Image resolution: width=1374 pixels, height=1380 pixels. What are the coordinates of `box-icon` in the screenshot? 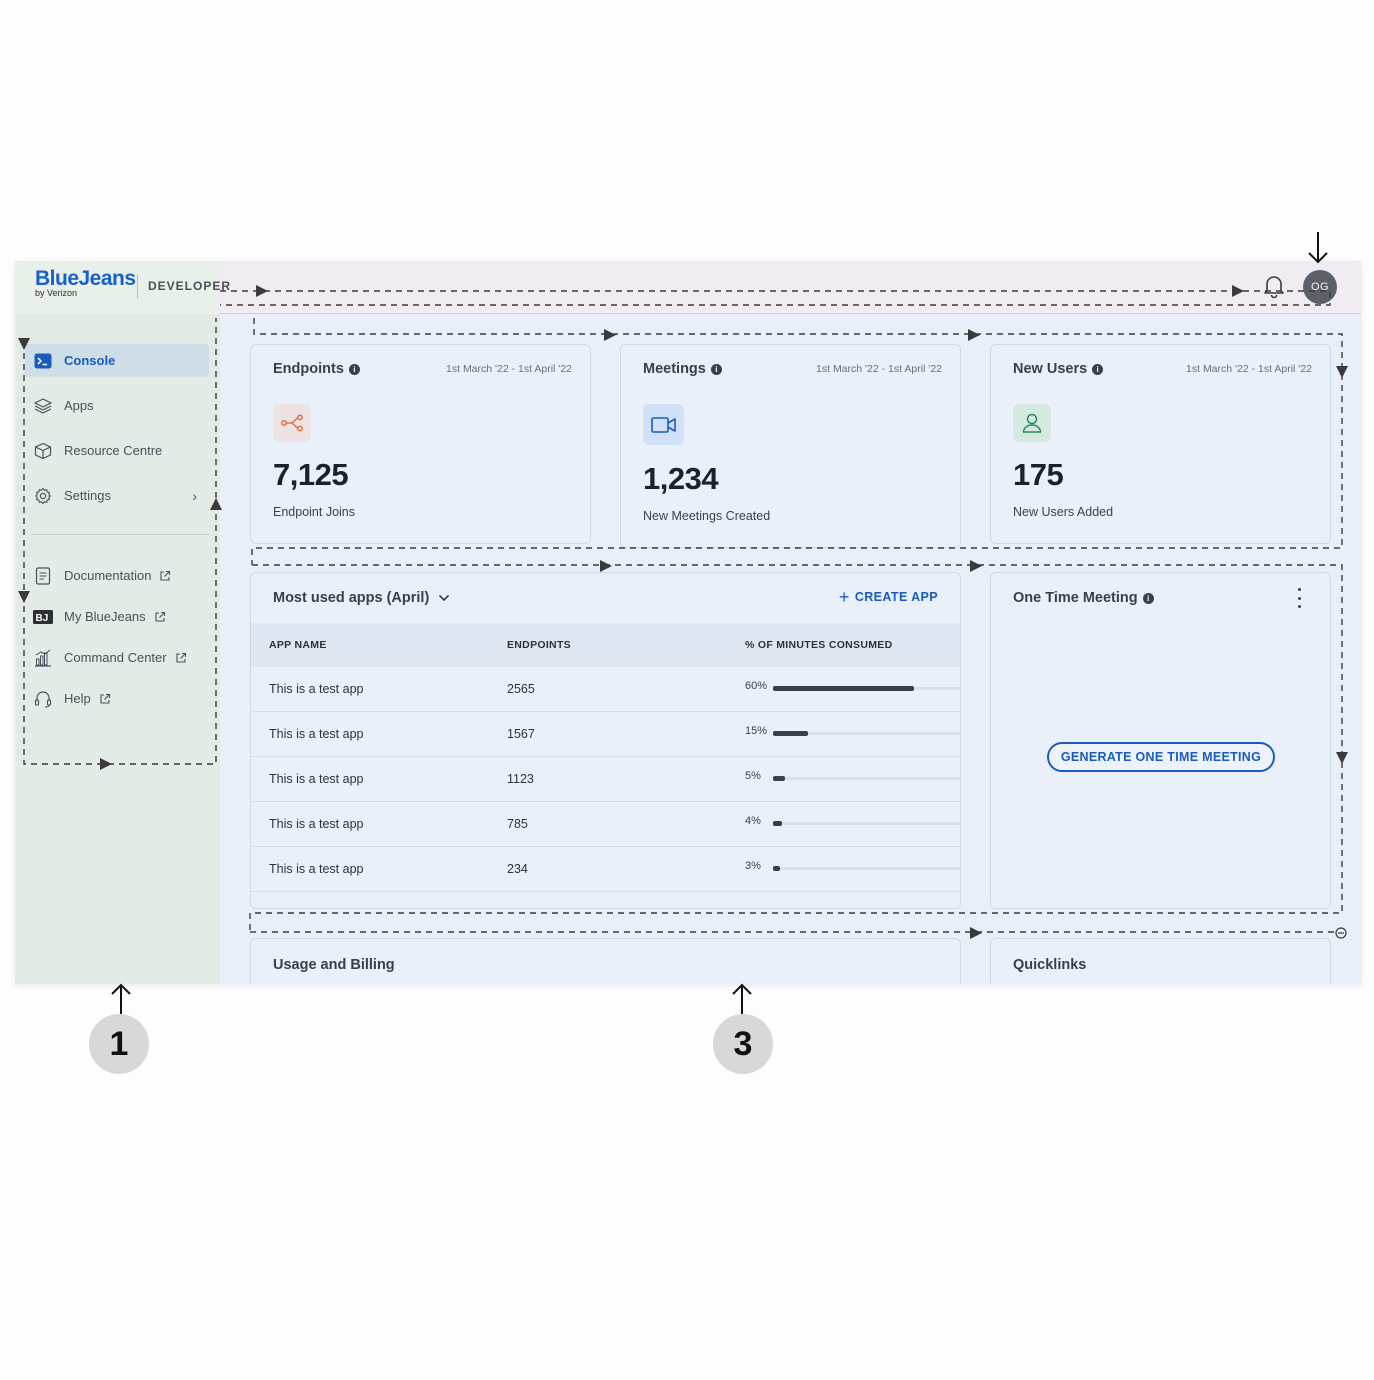 It's located at (43, 451).